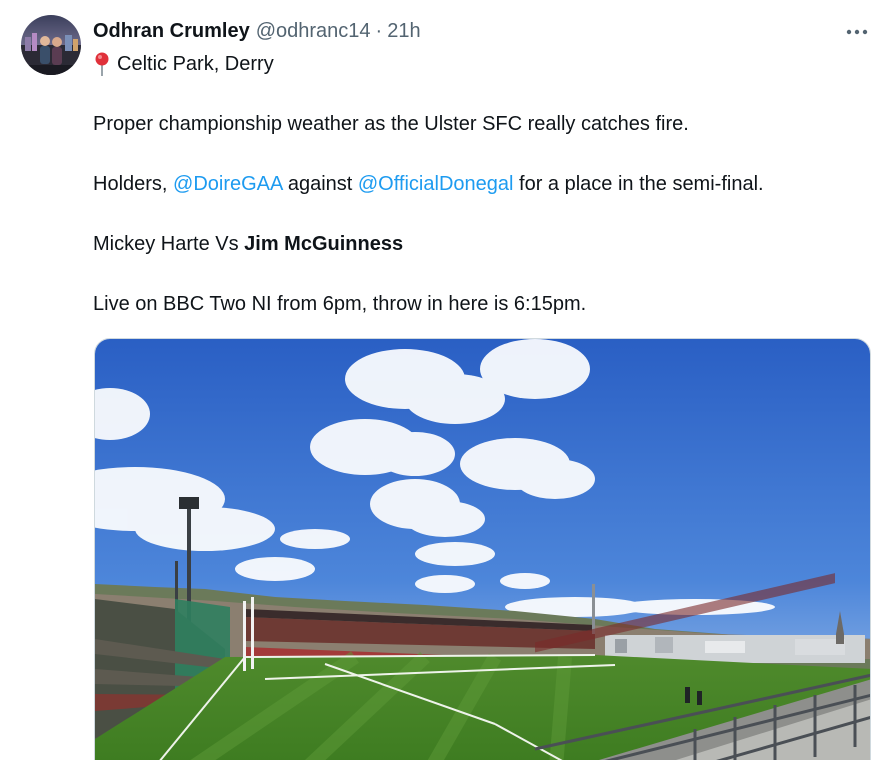 This screenshot has height=760, width=892. Describe the element at coordinates (638, 184) in the screenshot. I see `line2-suffix: for a place in the semi-final.` at that location.